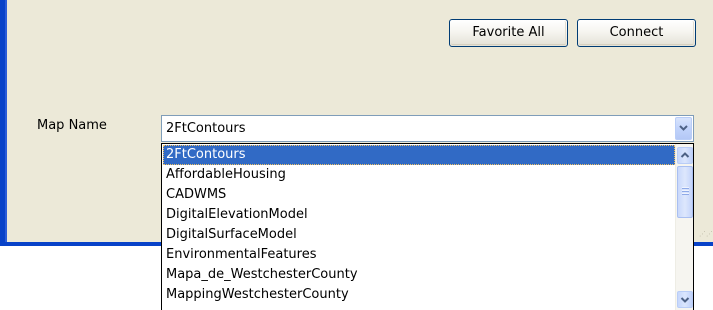 This screenshot has width=713, height=310. I want to click on scroll-thumb-grip, so click(685, 191).